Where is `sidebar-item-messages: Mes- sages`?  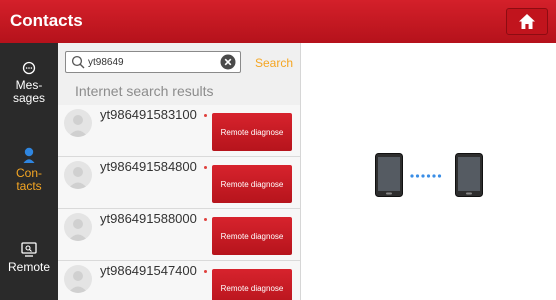
sidebar-item-messages: Mes- sages is located at coordinates (29, 83).